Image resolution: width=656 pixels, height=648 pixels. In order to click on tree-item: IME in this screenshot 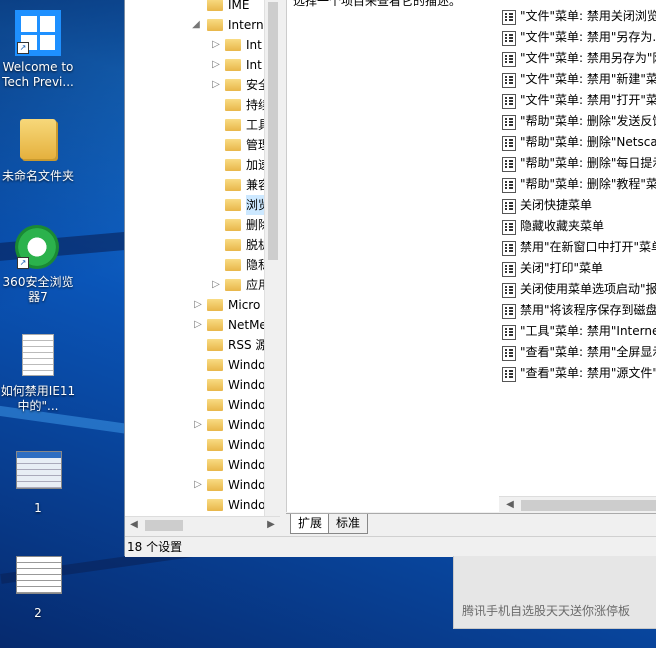, I will do `click(194, 7)`.